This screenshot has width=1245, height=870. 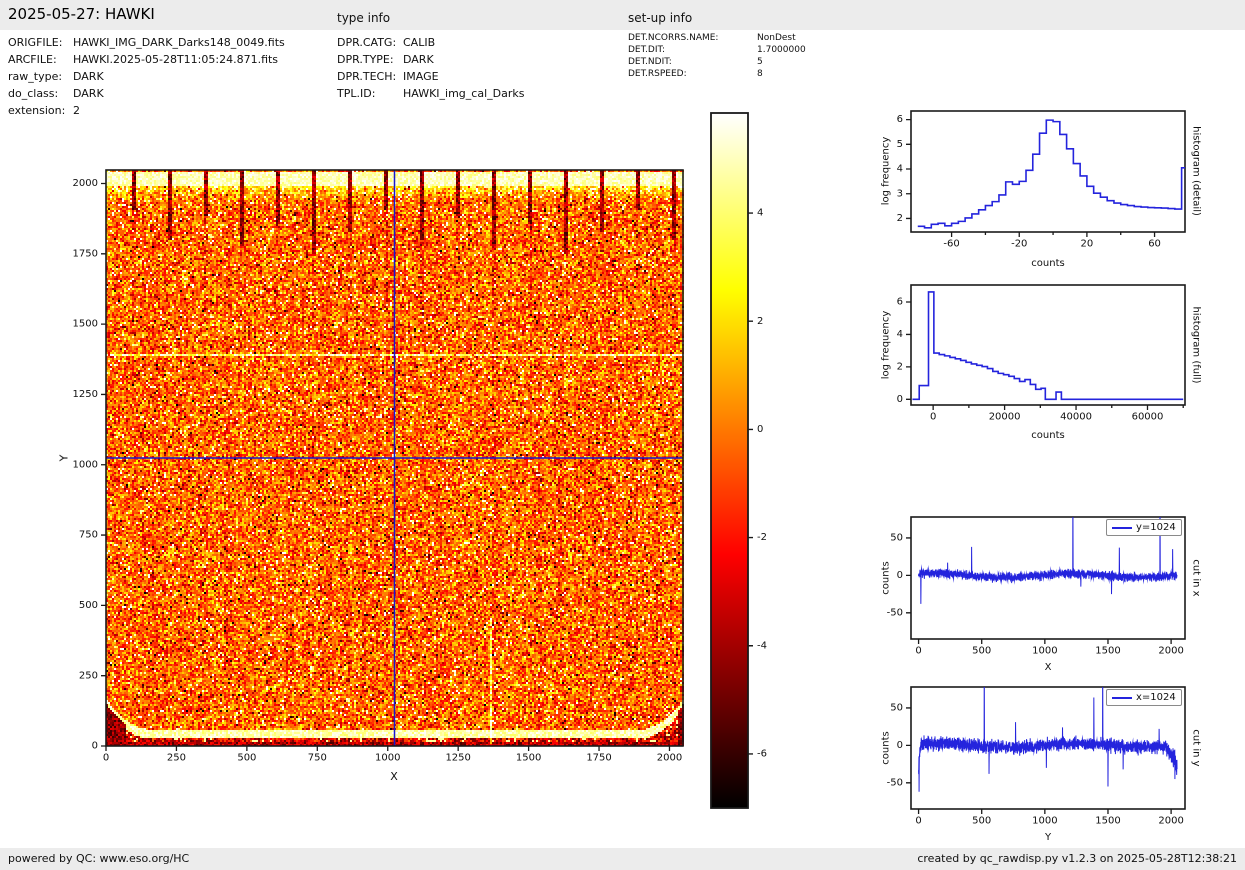 I want to click on meta-label: ARCFILE:, so click(x=32, y=59).